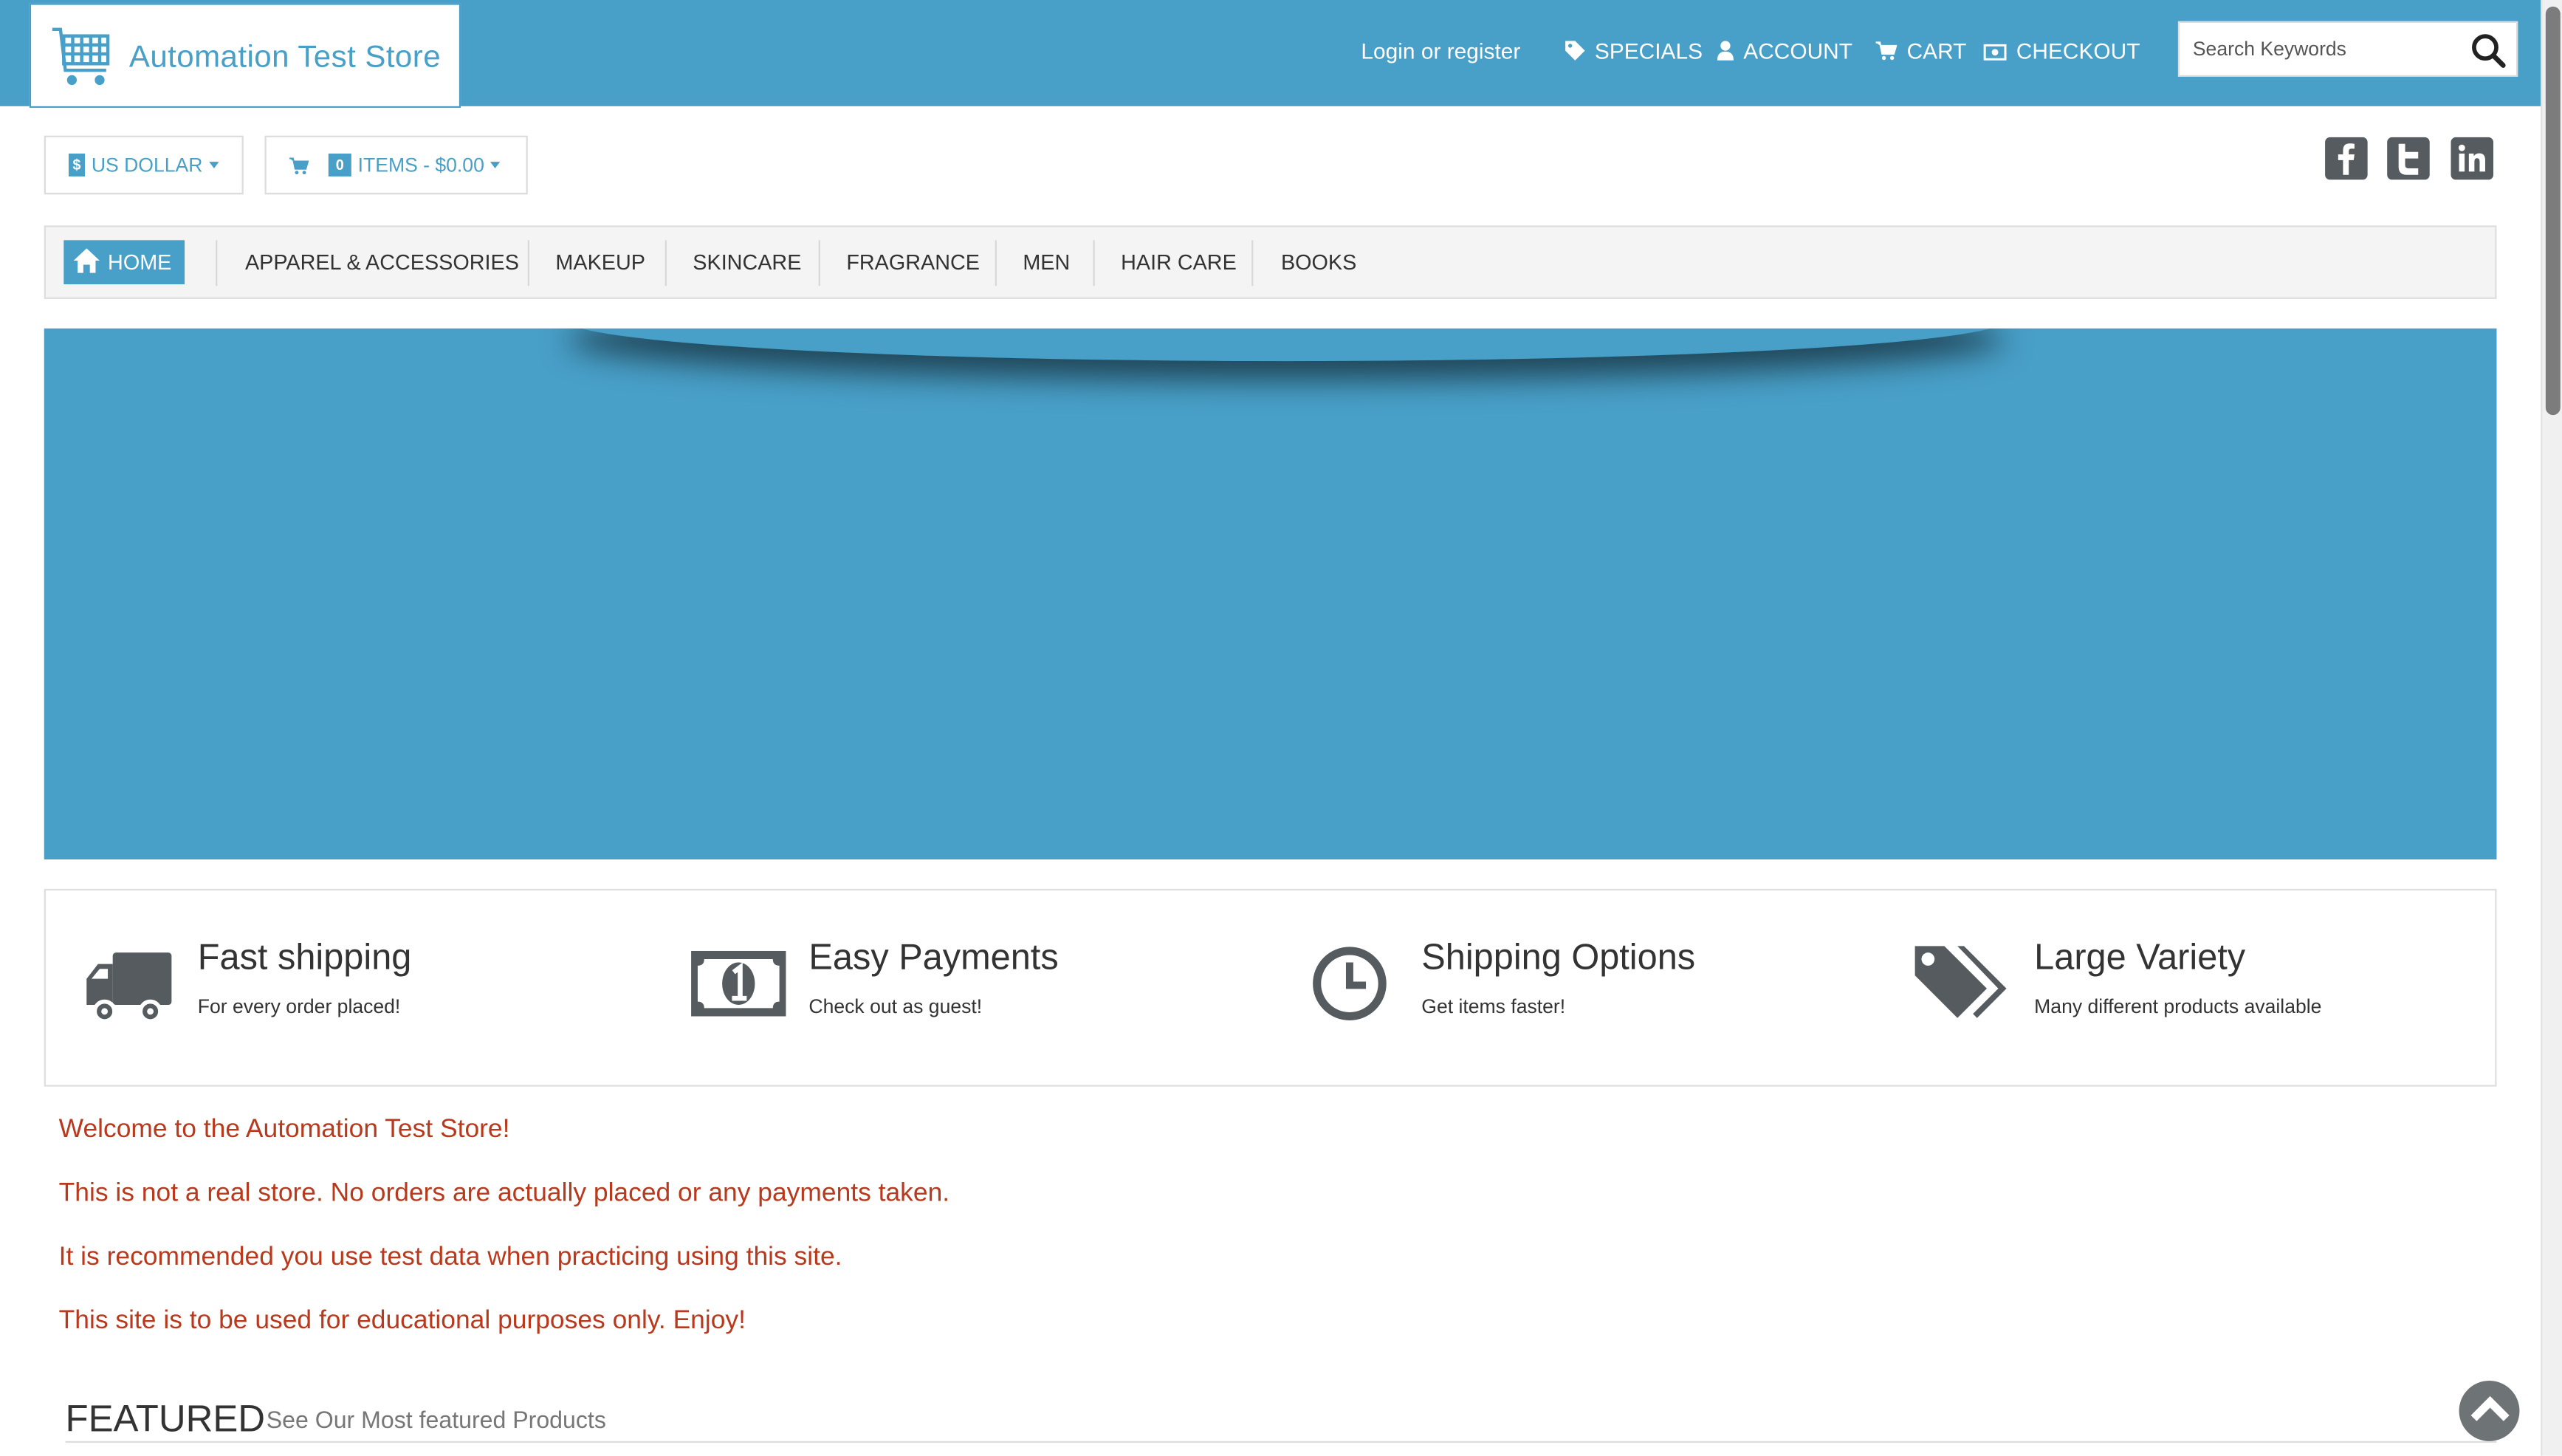 This screenshot has width=2562, height=1456. What do you see at coordinates (1995, 53) in the screenshot?
I see `money-icon` at bounding box center [1995, 53].